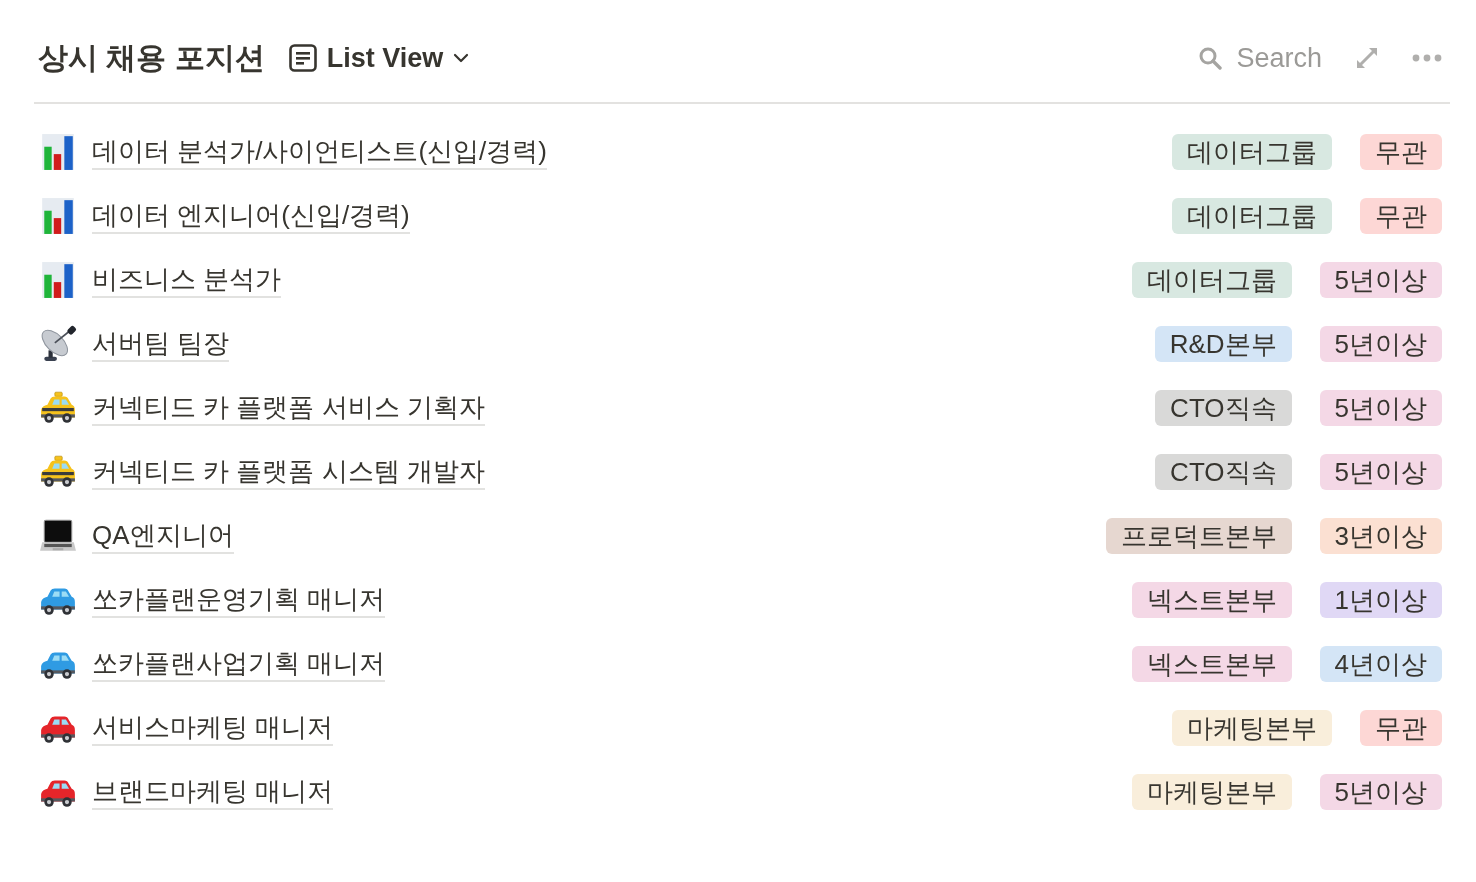 Image resolution: width=1476 pixels, height=882 pixels. What do you see at coordinates (58, 344) in the screenshot?
I see `satellite-dish-icon` at bounding box center [58, 344].